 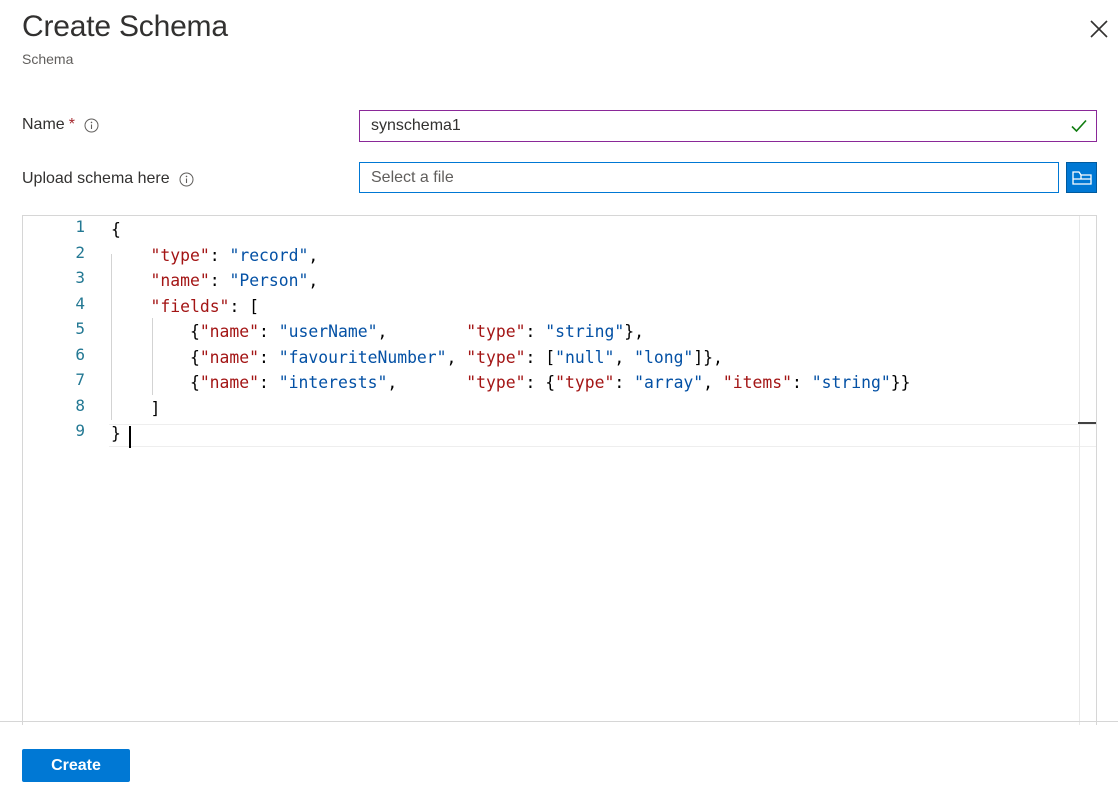 I want to click on json-punctuation-token: }}, so click(x=900, y=382).